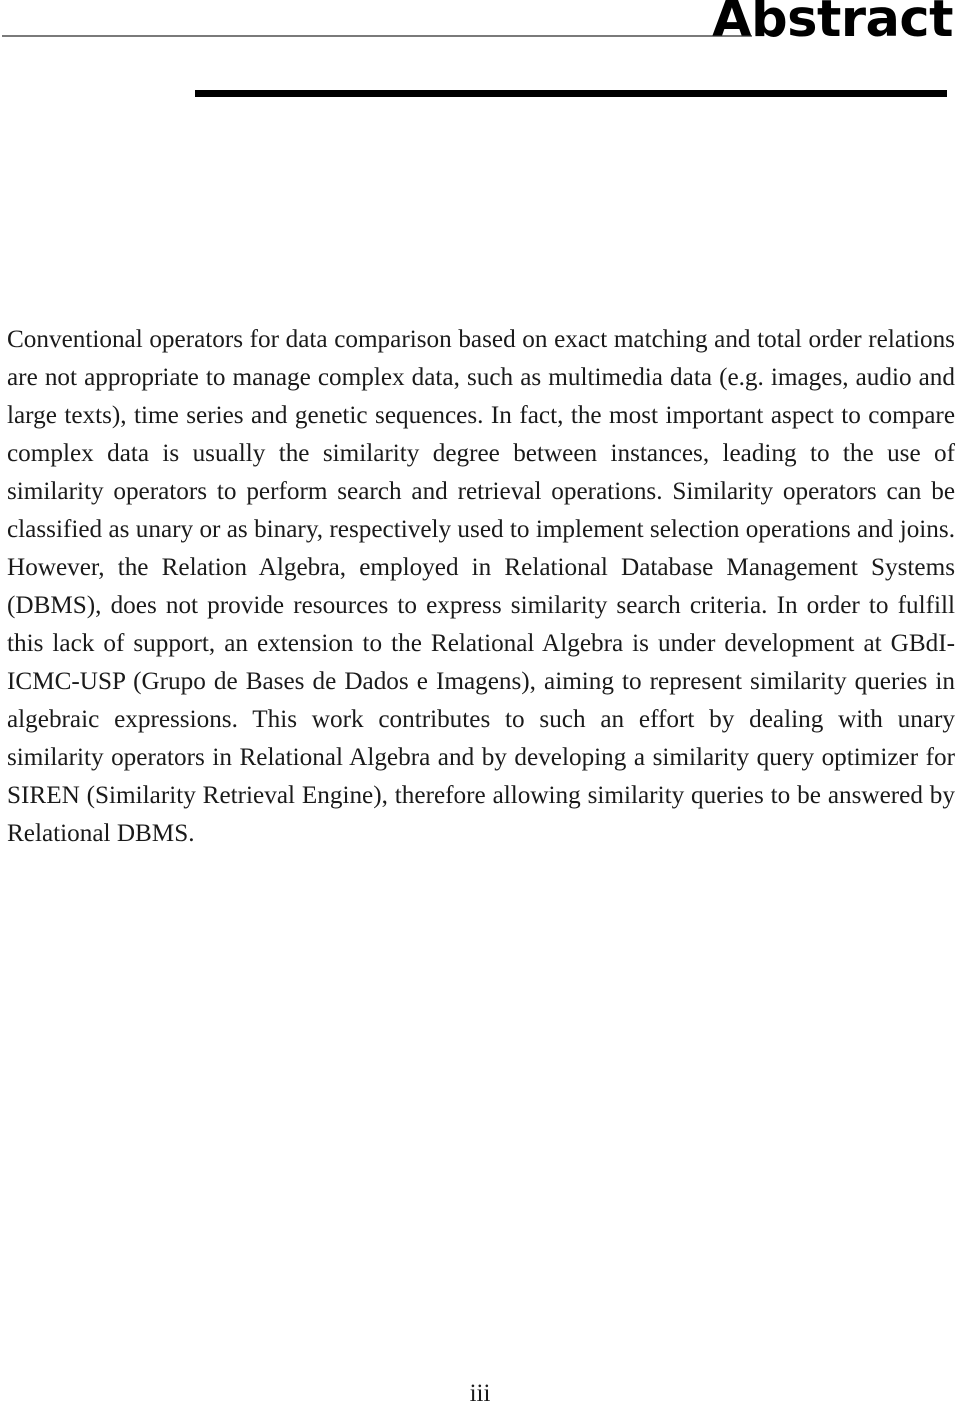 Image resolution: width=960 pixels, height=1424 pixels. What do you see at coordinates (571, 93) in the screenshot?
I see `header-thick-rule` at bounding box center [571, 93].